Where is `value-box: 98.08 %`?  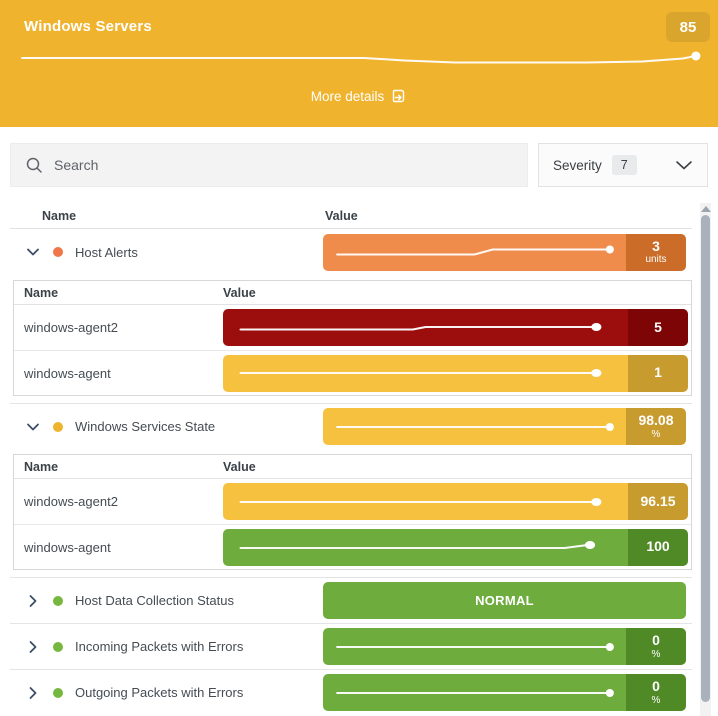
value-box: 98.08 % is located at coordinates (656, 426).